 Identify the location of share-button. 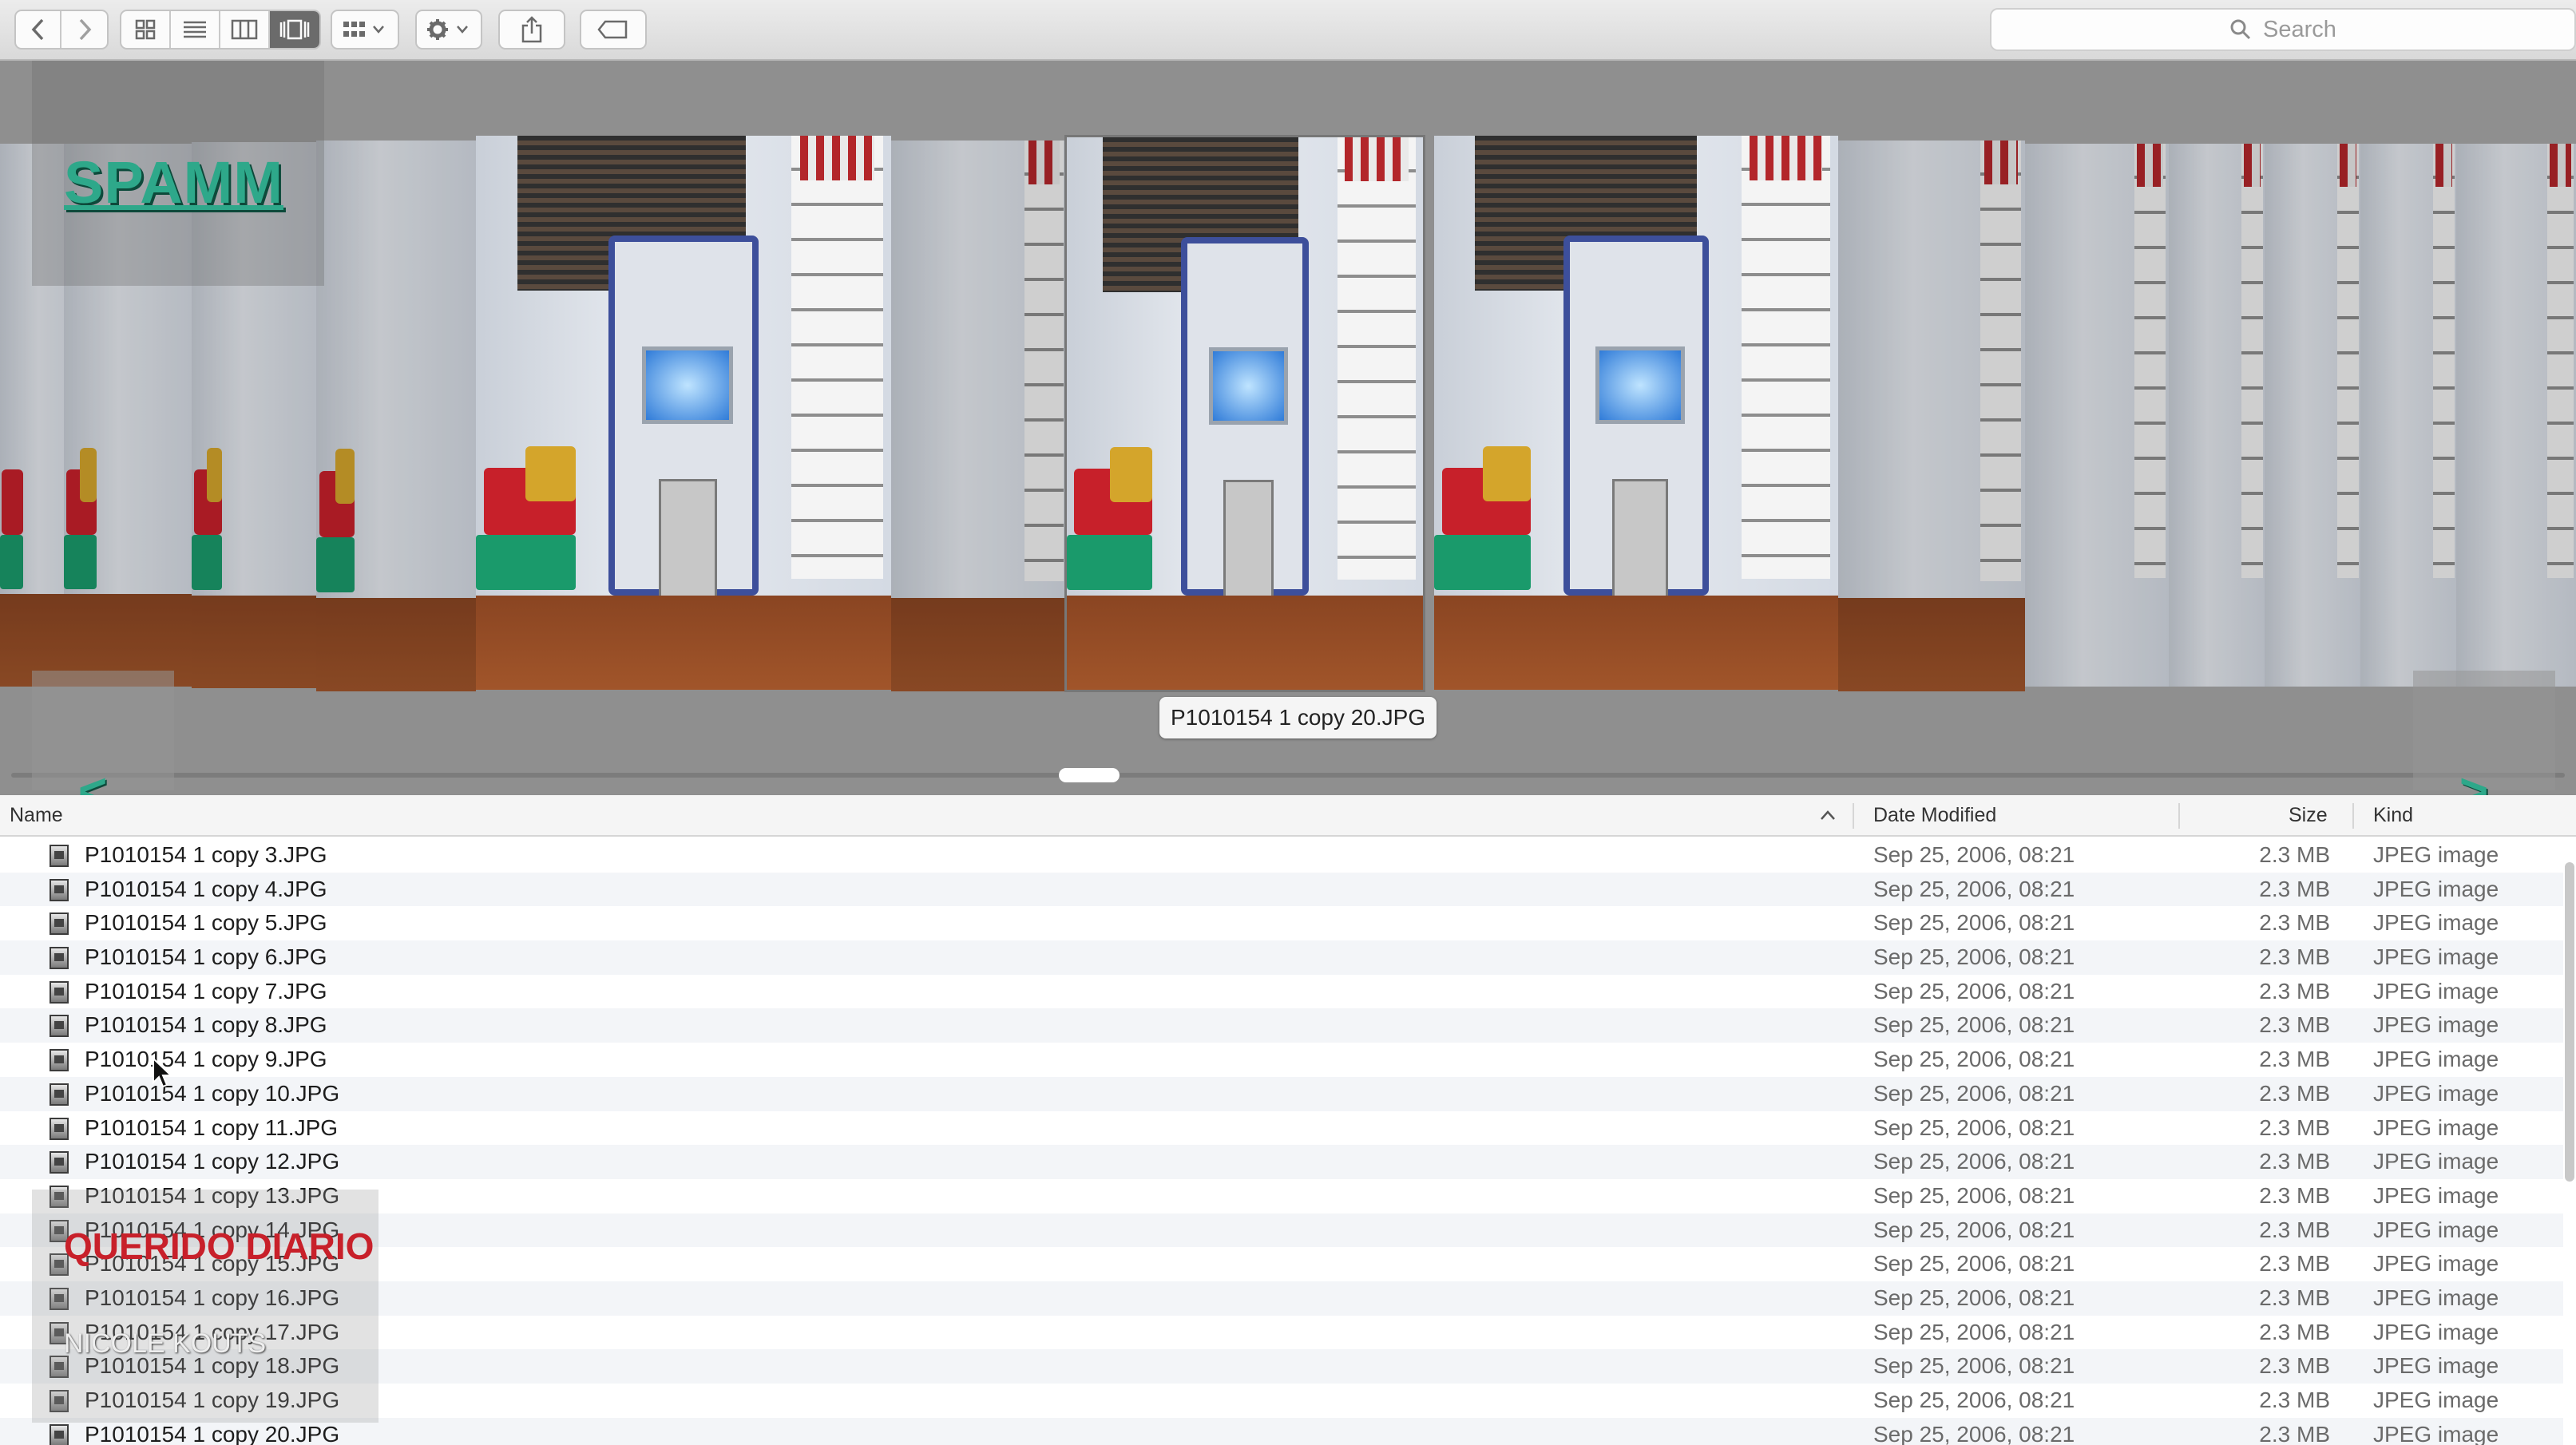
(532, 29).